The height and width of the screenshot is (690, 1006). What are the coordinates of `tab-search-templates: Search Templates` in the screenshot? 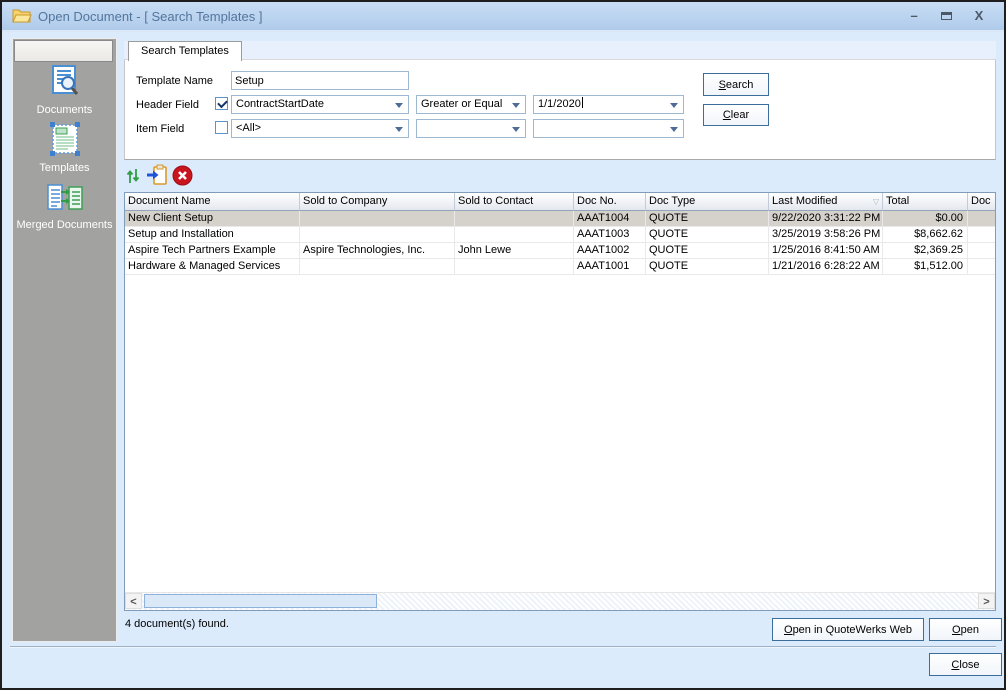 It's located at (185, 51).